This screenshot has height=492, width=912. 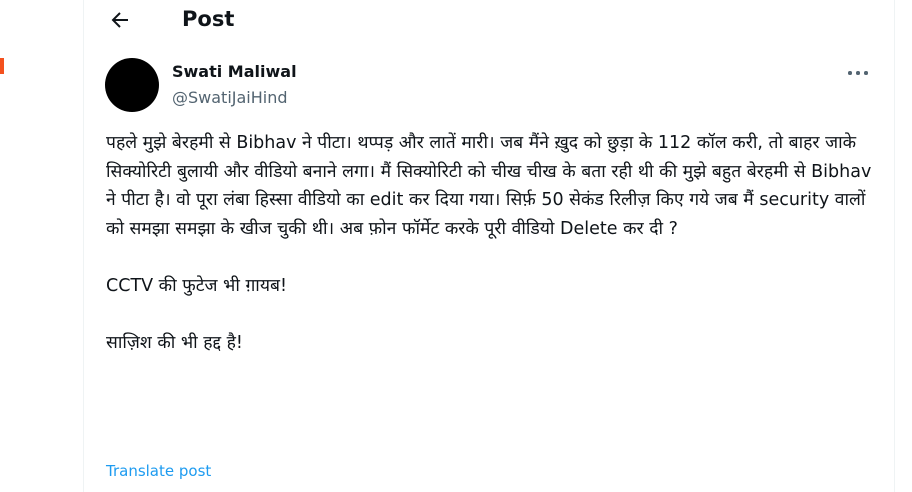 I want to click on back-button, so click(x=120, y=20).